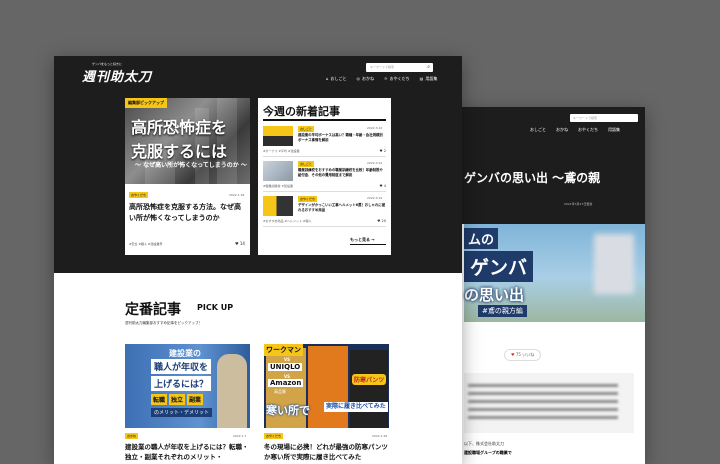  I want to click on feature-image-title-2: 克服するには, so click(179, 151).